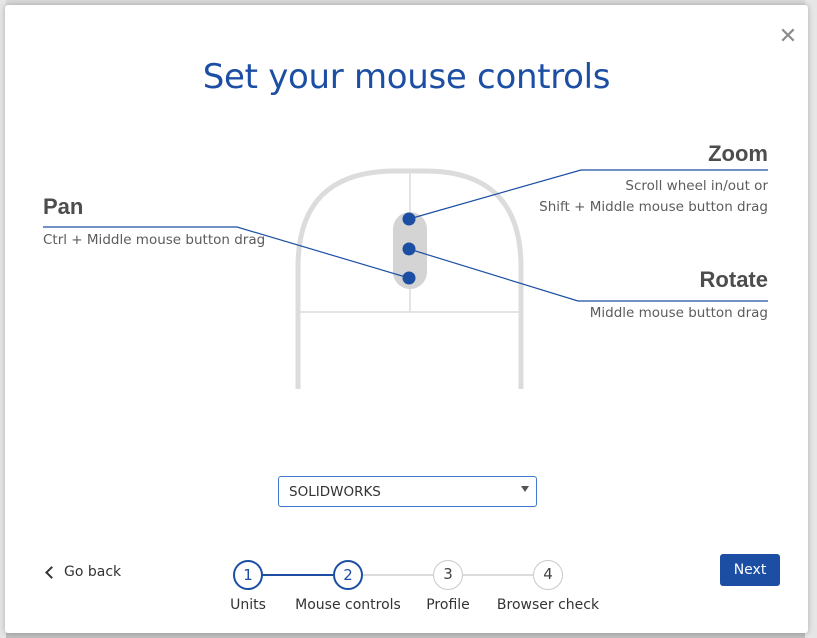 This screenshot has height=638, width=817. What do you see at coordinates (51, 572) in the screenshot?
I see `chevron-left-icon` at bounding box center [51, 572].